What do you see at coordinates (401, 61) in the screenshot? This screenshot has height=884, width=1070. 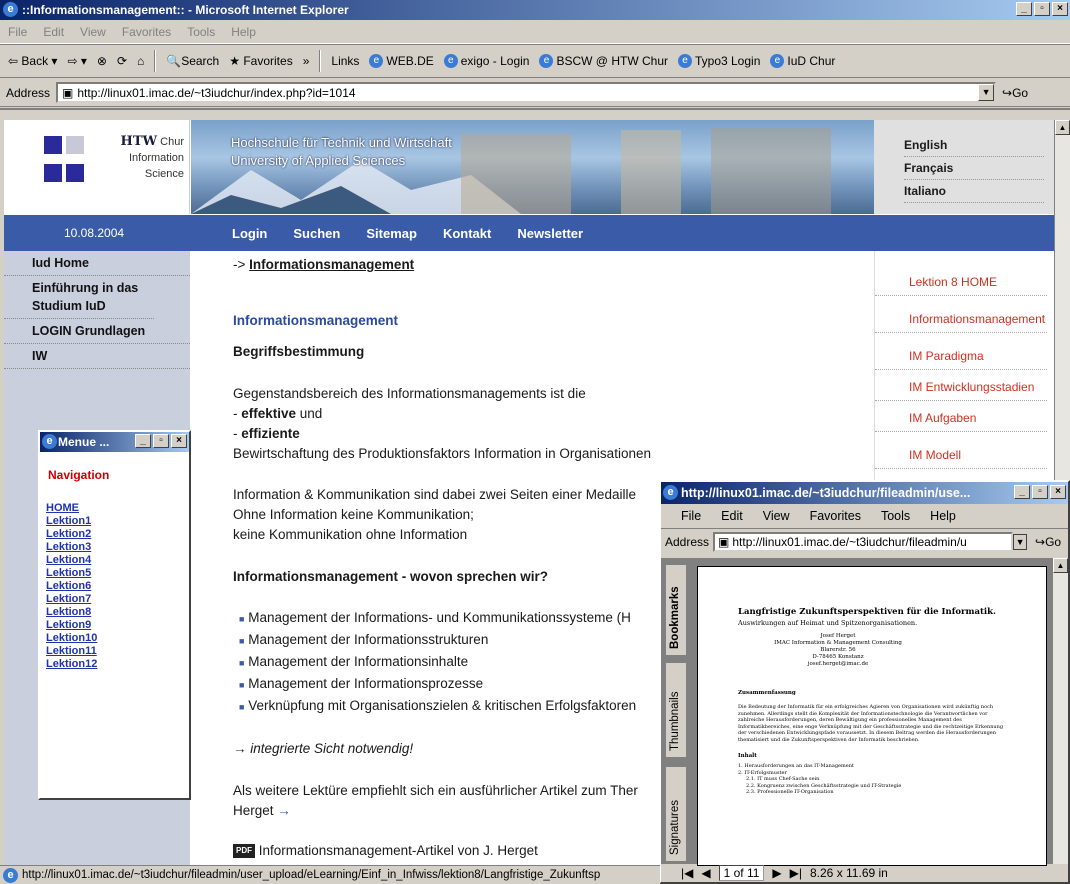 I see `link-webde: e WEB.DE` at bounding box center [401, 61].